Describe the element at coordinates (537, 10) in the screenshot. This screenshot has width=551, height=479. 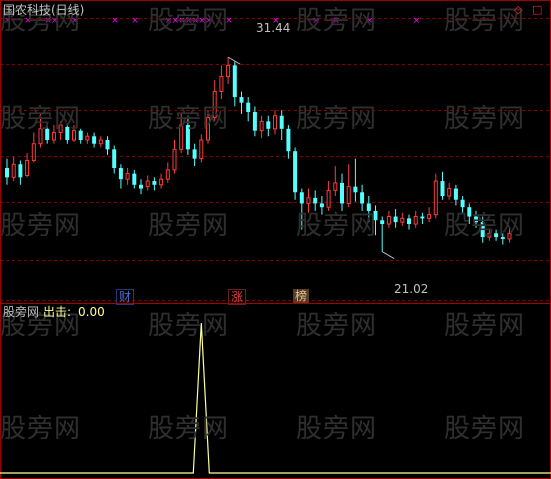
I see `close-icon: □` at that location.